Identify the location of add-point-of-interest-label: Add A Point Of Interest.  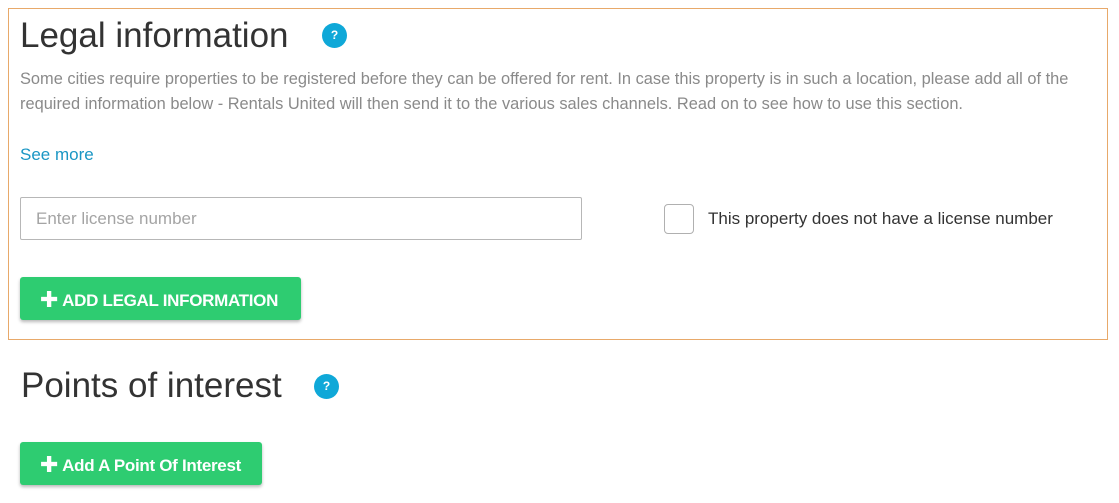
(151, 465).